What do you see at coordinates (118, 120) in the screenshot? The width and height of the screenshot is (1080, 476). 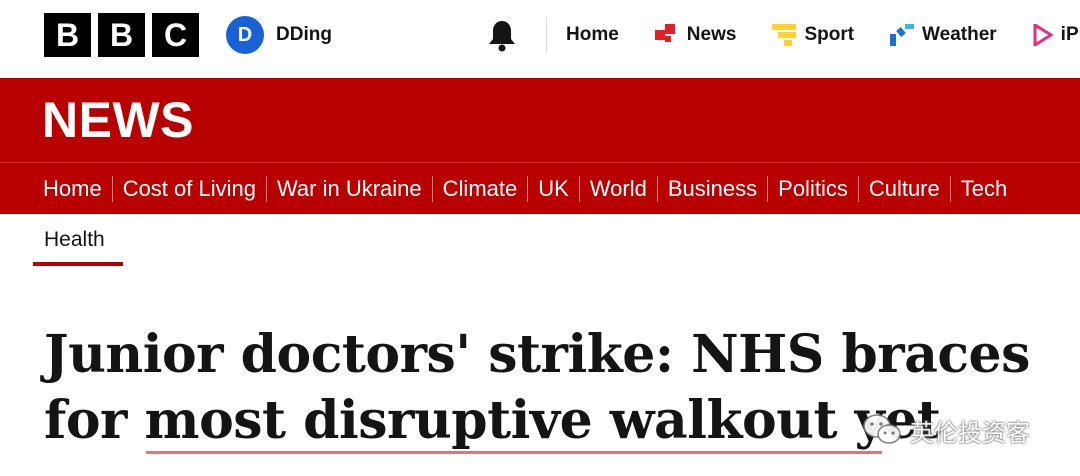 I see `news-masthead: NEWS` at bounding box center [118, 120].